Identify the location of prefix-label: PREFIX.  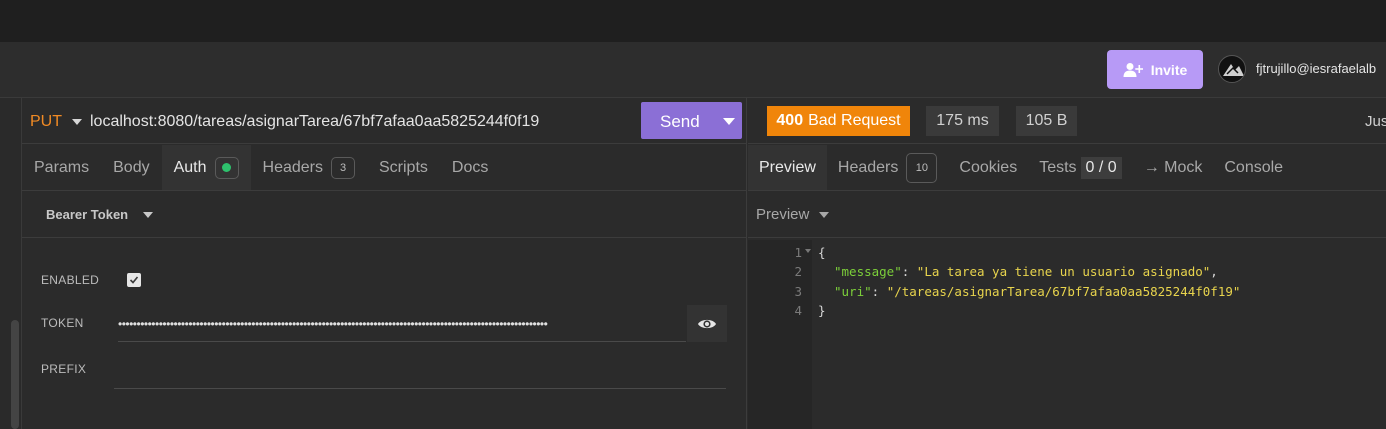
(64, 369).